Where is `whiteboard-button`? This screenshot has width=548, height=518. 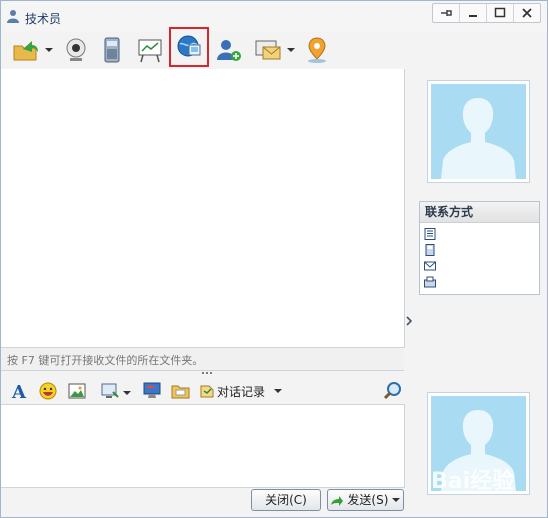
whiteboard-button is located at coordinates (150, 50).